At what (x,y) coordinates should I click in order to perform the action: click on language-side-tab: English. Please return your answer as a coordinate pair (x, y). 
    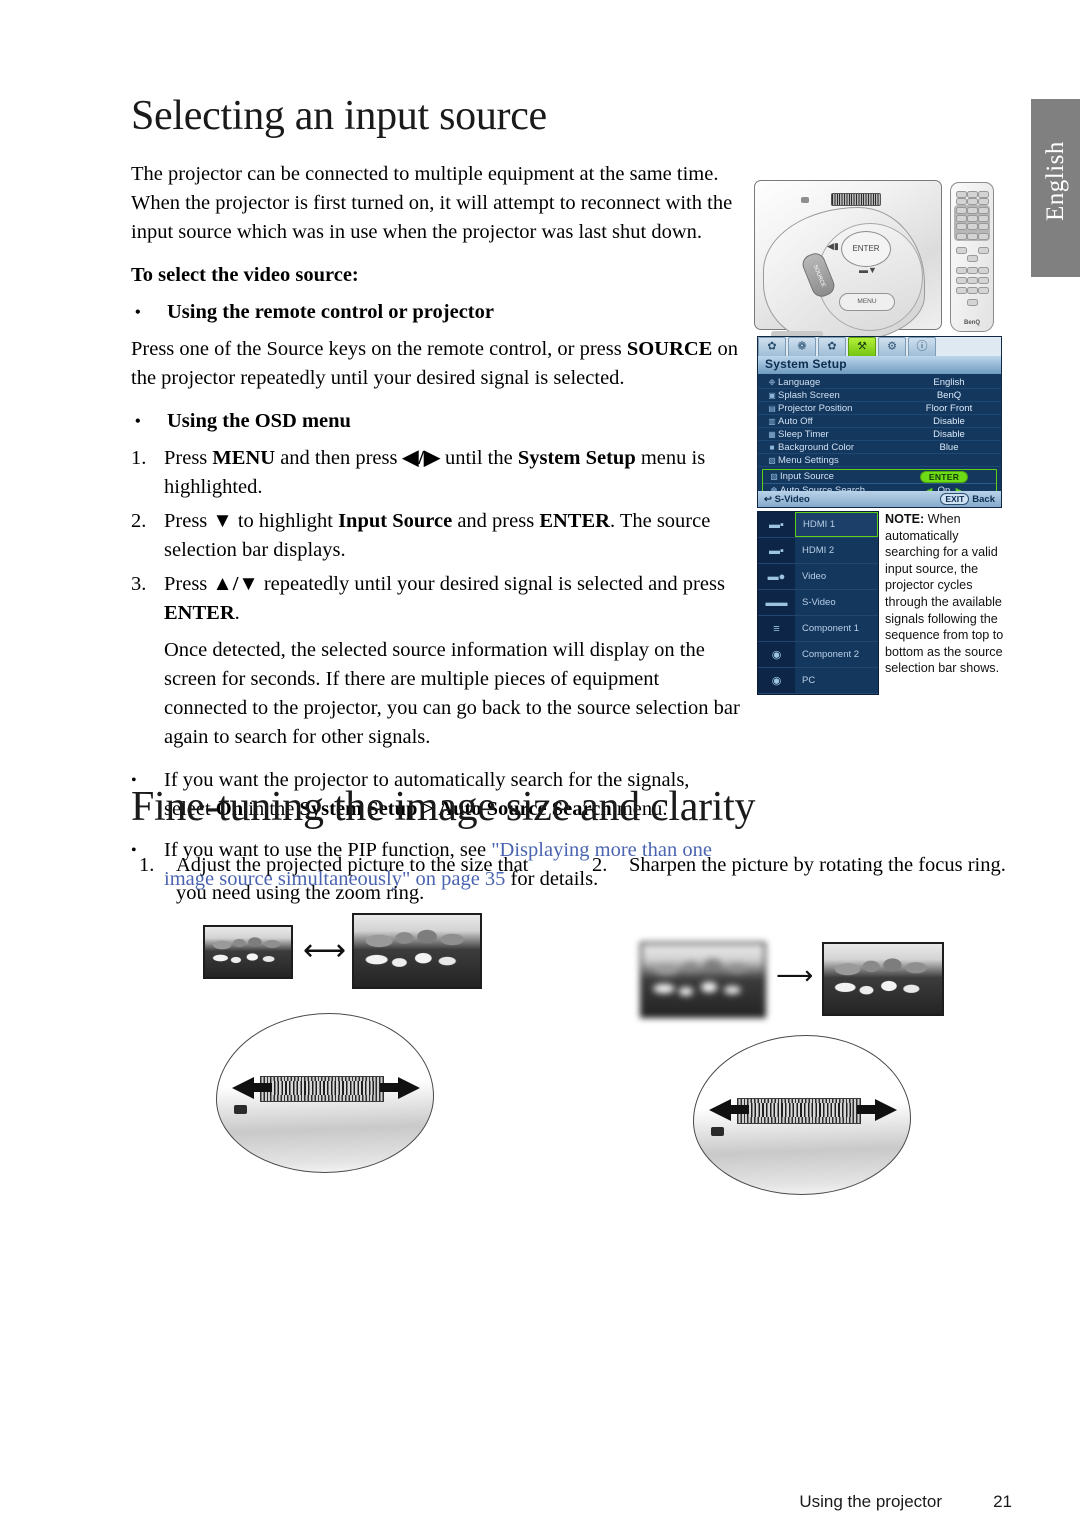
    Looking at the image, I should click on (1055, 188).